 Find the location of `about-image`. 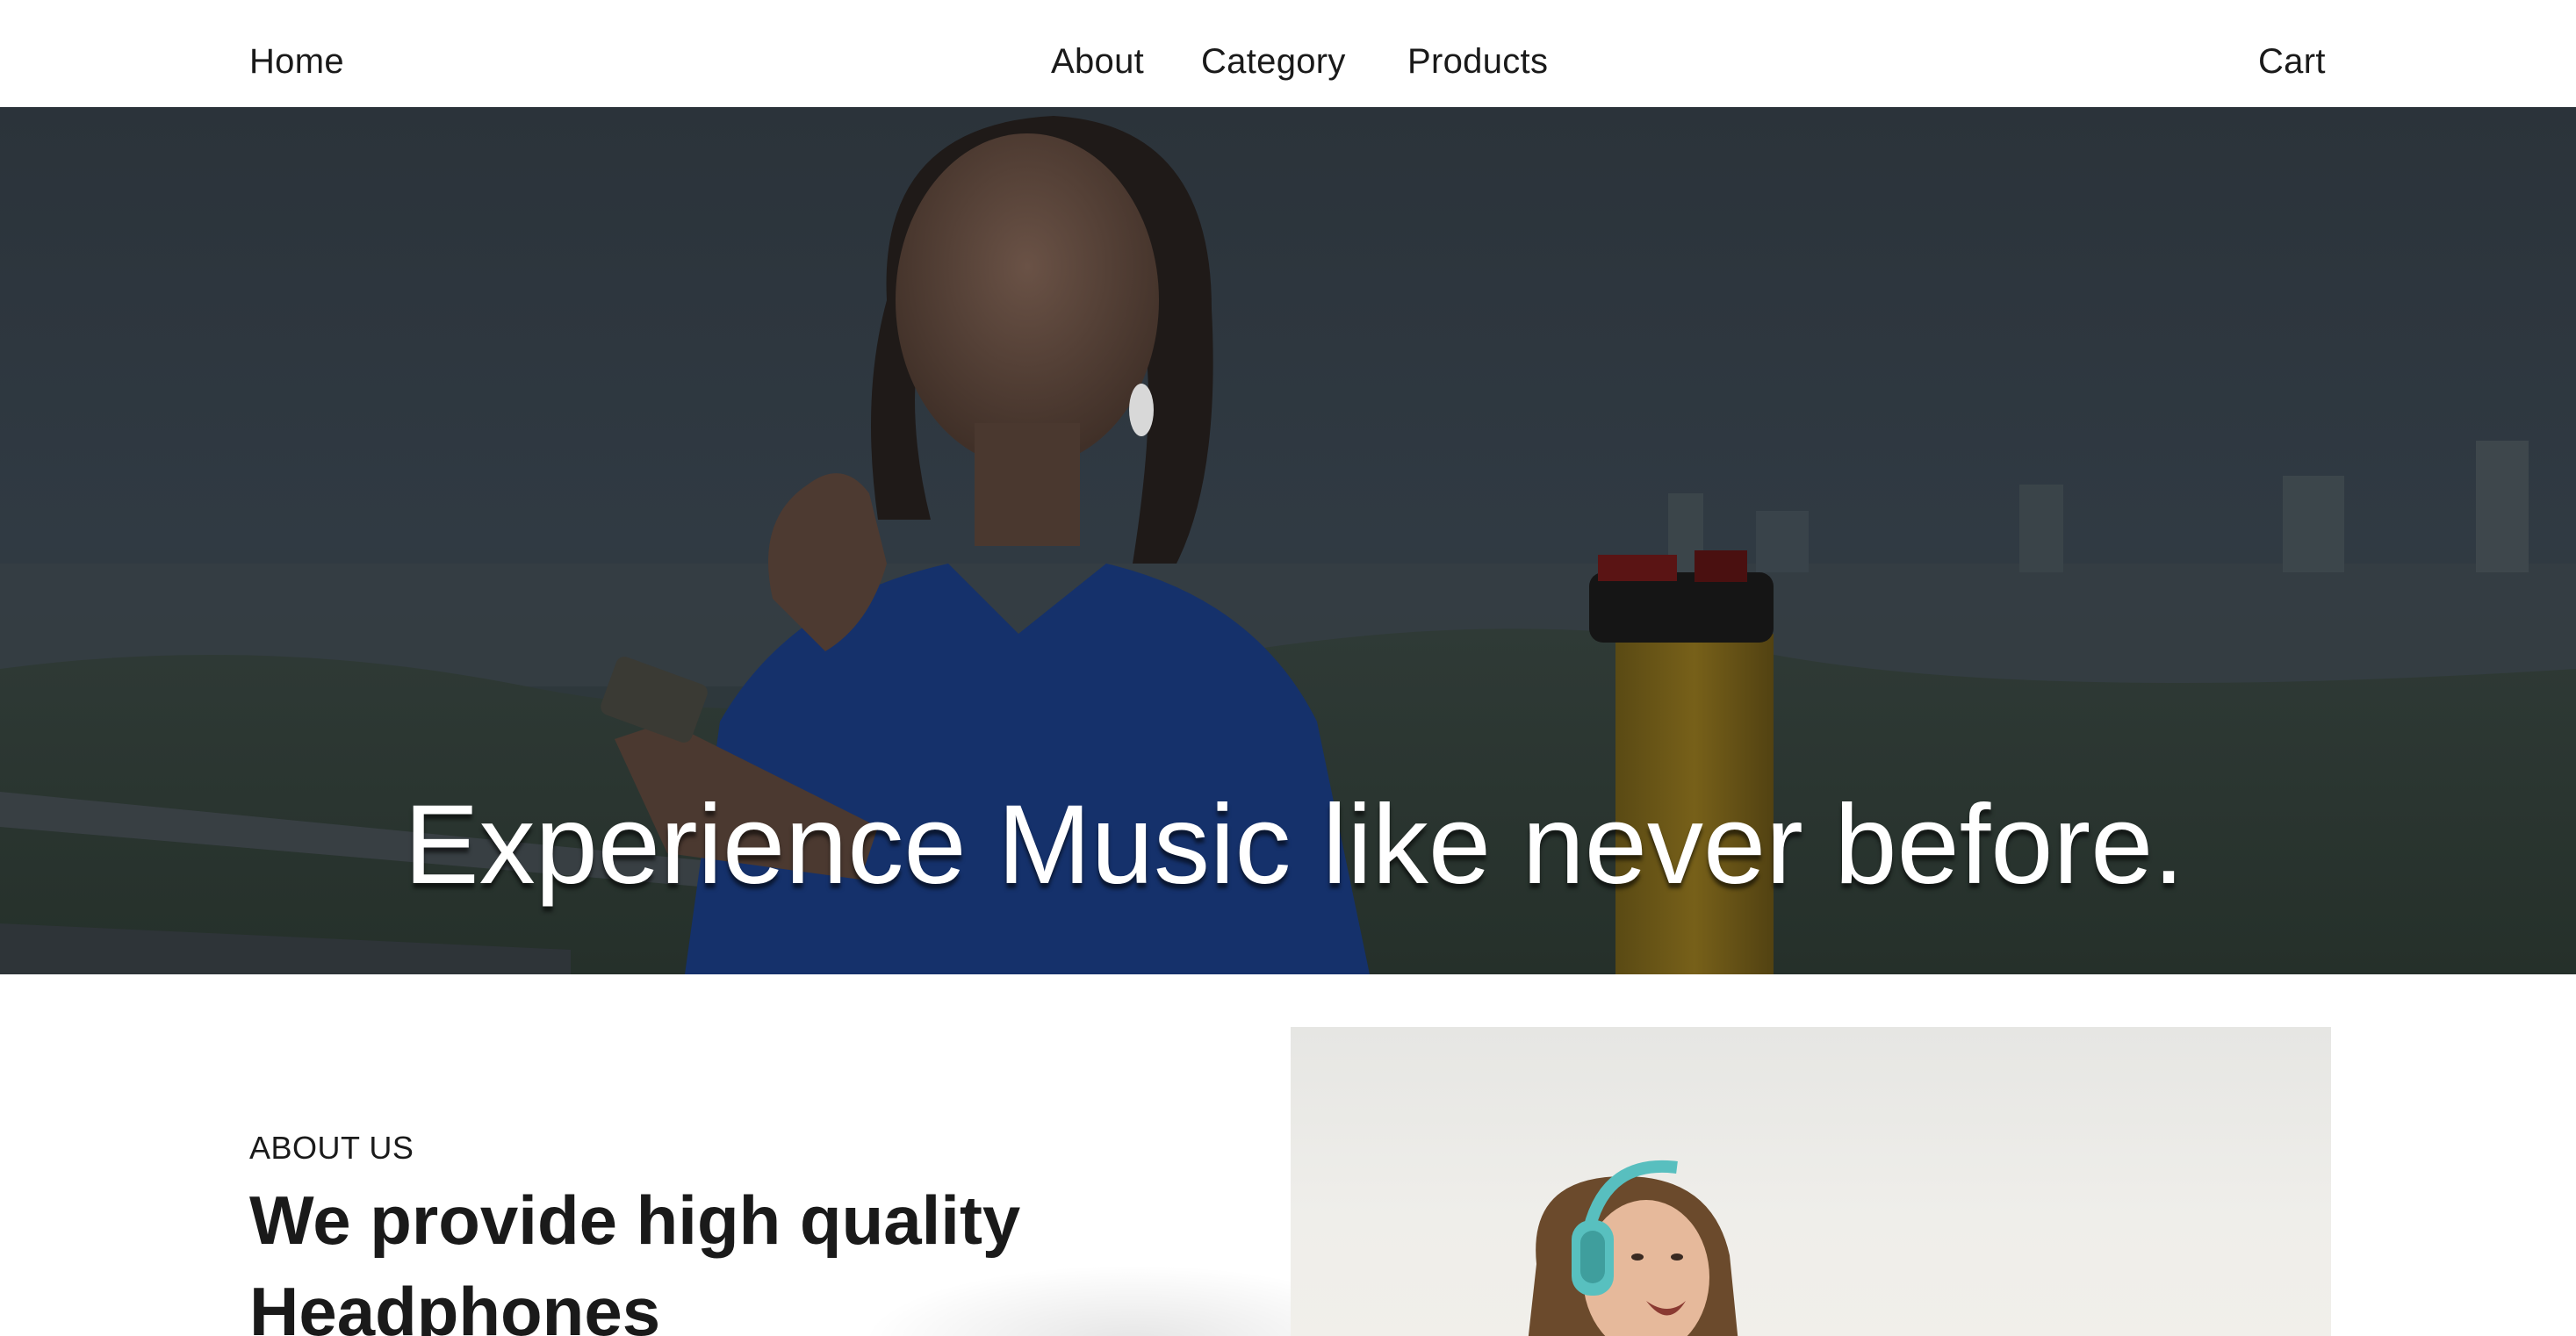

about-image is located at coordinates (1811, 1182).